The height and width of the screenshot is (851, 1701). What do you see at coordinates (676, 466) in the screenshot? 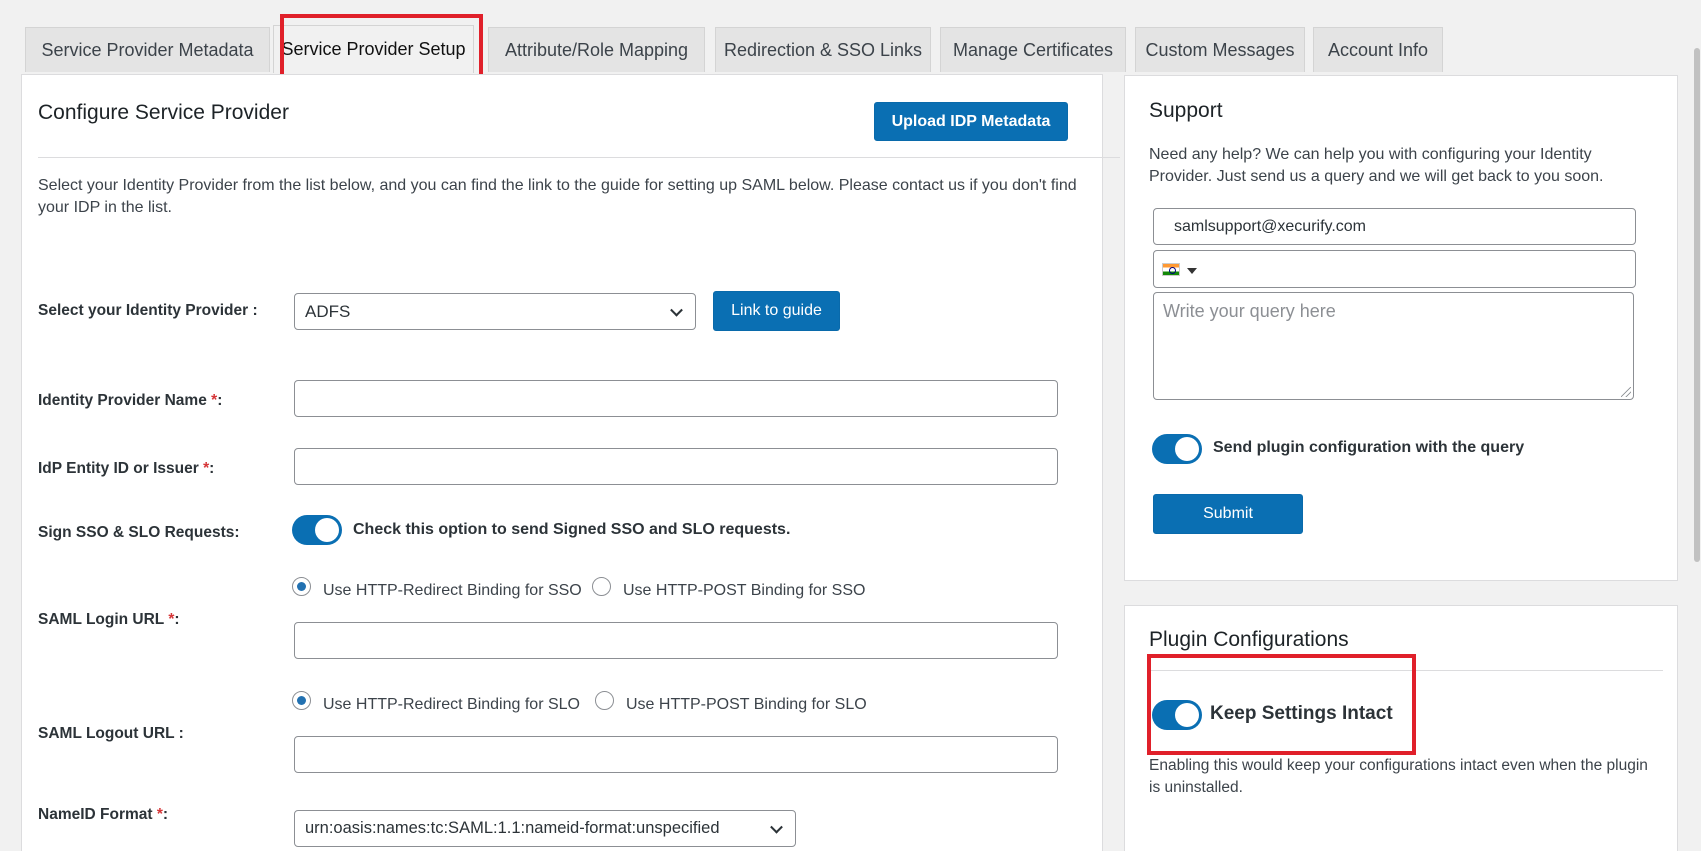
I see `entity-id-input` at bounding box center [676, 466].